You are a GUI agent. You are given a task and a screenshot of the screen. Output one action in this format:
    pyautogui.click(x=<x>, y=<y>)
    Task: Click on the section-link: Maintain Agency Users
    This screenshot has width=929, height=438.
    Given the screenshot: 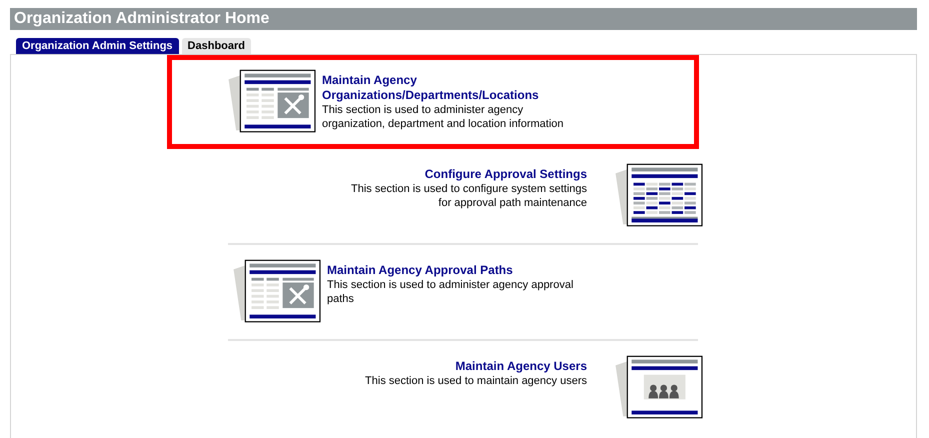 What is the action you would take?
    pyautogui.click(x=521, y=366)
    